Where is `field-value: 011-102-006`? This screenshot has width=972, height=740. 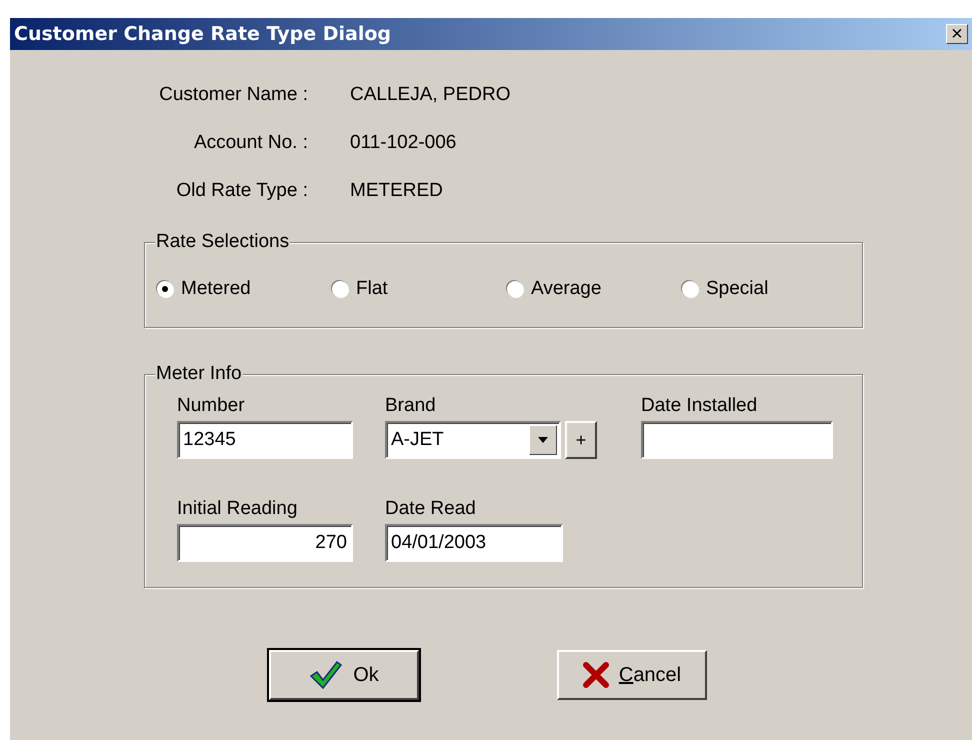 field-value: 011-102-006 is located at coordinates (404, 143).